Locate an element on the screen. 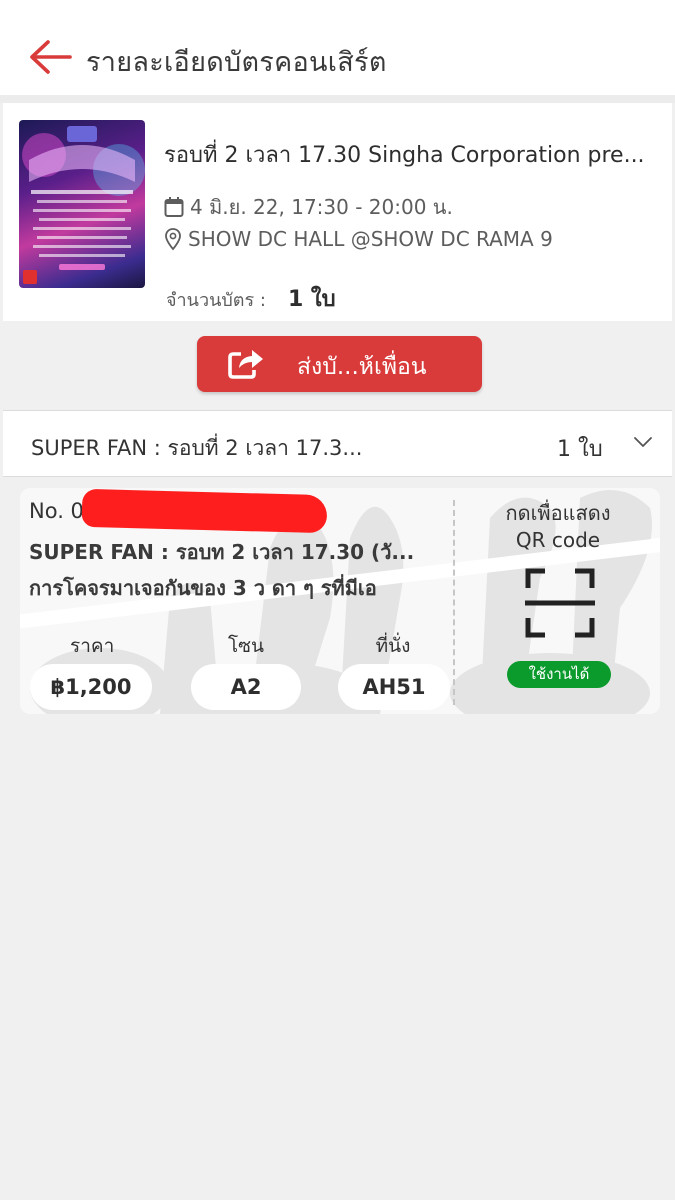 This screenshot has height=1200, width=675. ticket-perforation is located at coordinates (454, 602).